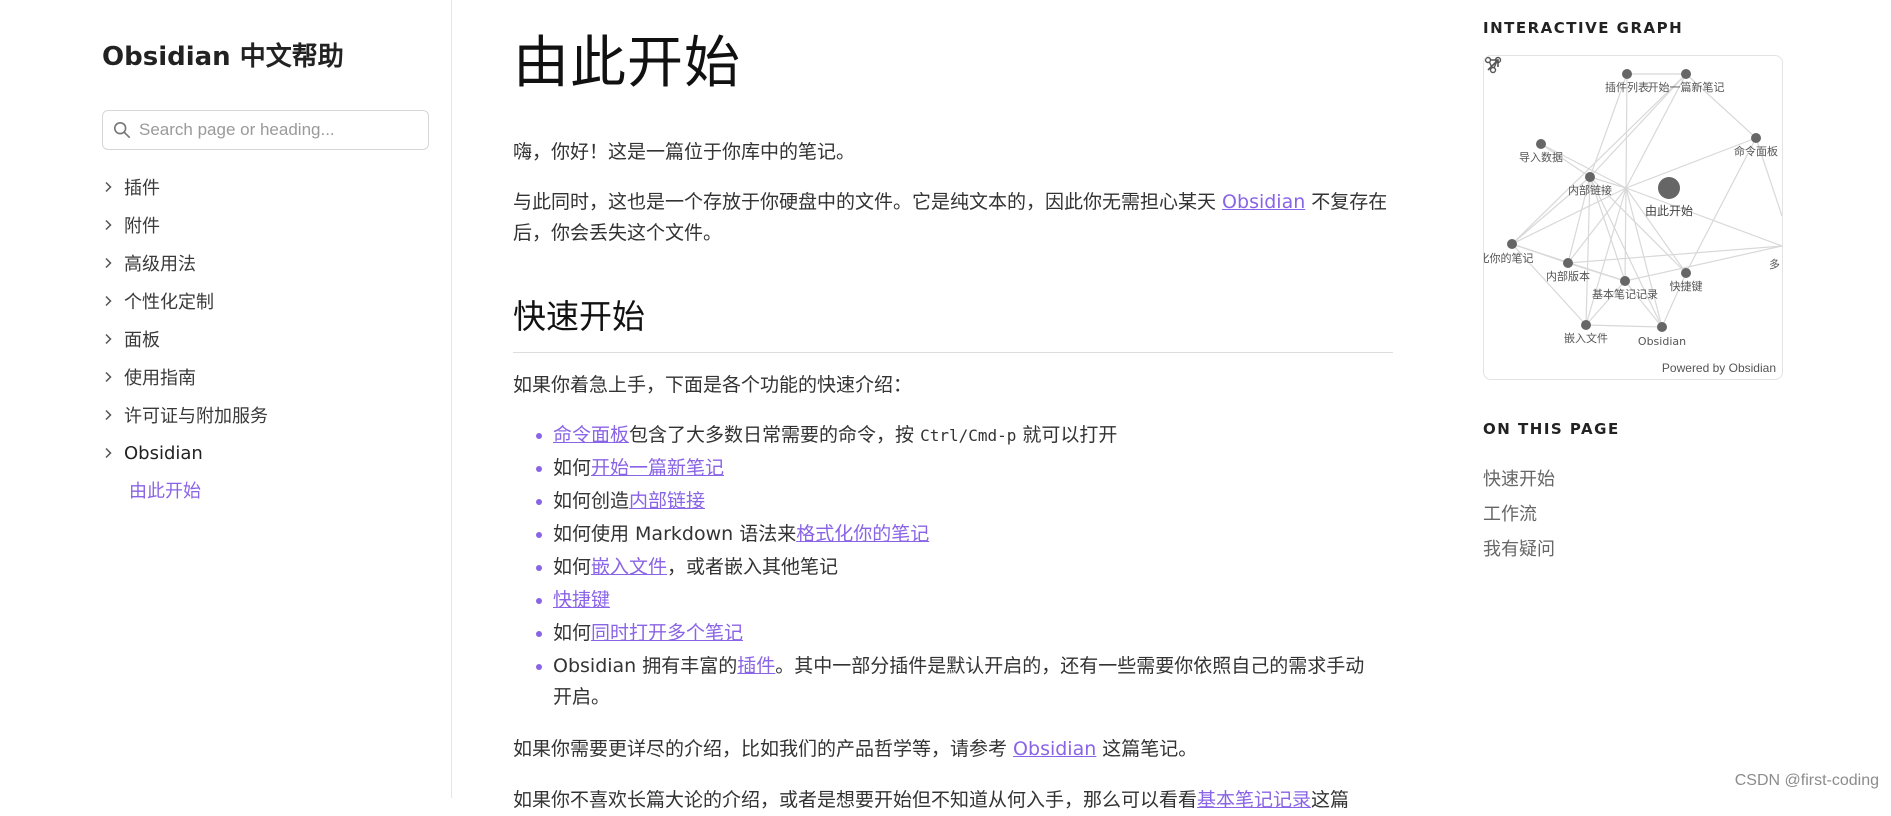 Image resolution: width=1891 pixels, height=816 pixels. What do you see at coordinates (1686, 87) in the screenshot?
I see `graph-node-label: 开始一篇新笔记` at bounding box center [1686, 87].